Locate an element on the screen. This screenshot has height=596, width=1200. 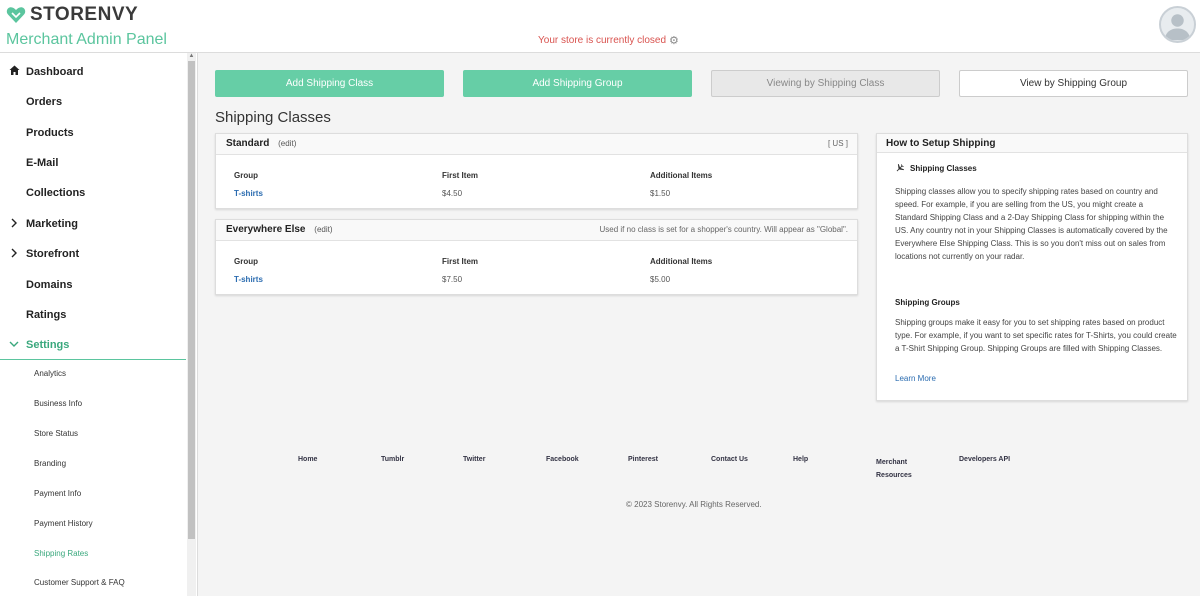
sidebar-item-label: Marketing is located at coordinates (52, 224).